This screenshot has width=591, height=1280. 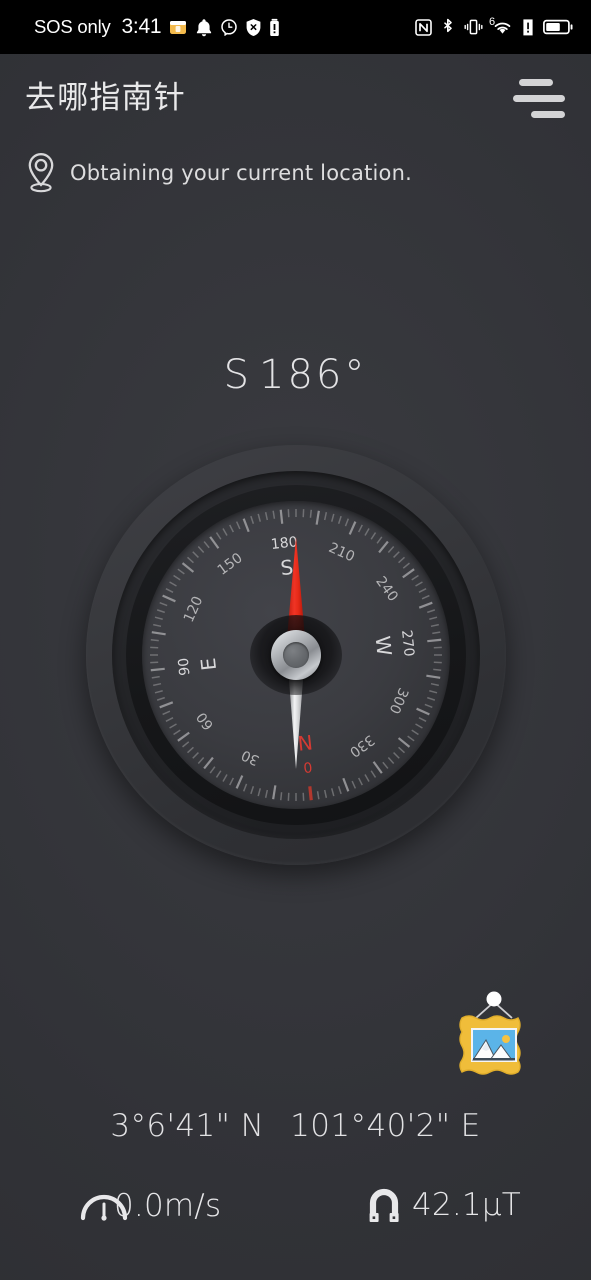 I want to click on dial-degree-label: 330, so click(x=361, y=745).